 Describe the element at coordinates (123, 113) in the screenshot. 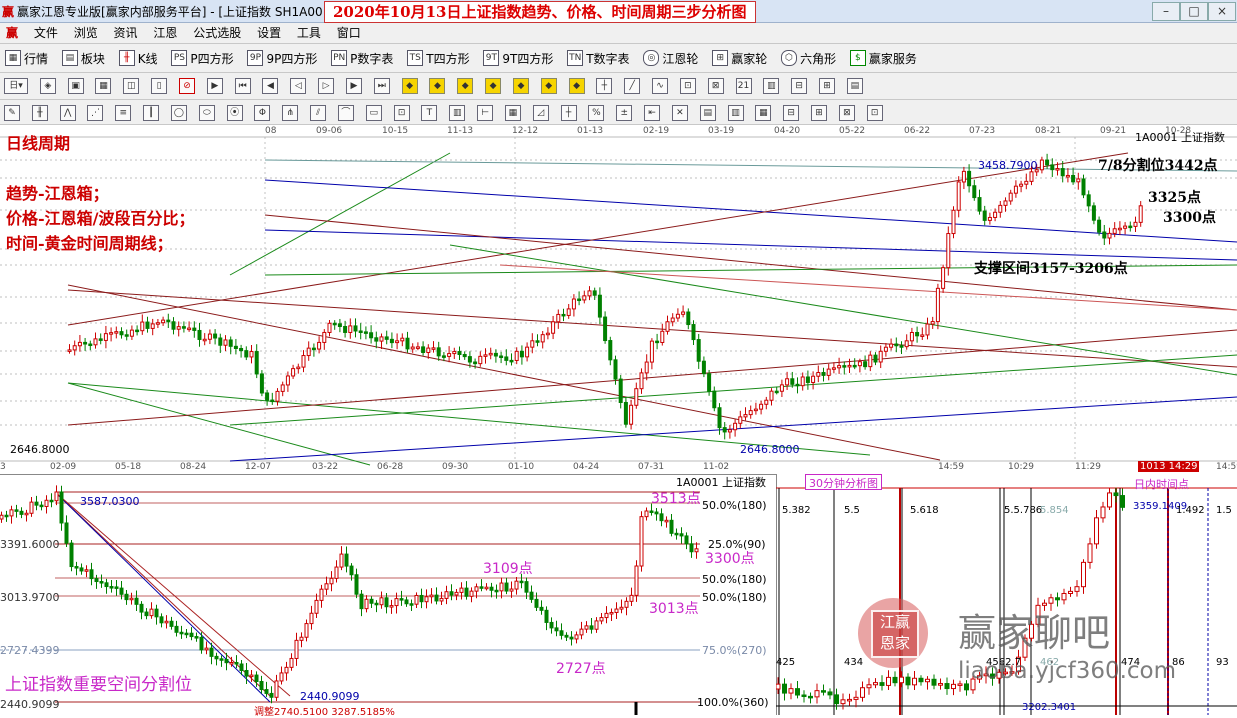

I see `fib-lines-icon: ≡` at that location.